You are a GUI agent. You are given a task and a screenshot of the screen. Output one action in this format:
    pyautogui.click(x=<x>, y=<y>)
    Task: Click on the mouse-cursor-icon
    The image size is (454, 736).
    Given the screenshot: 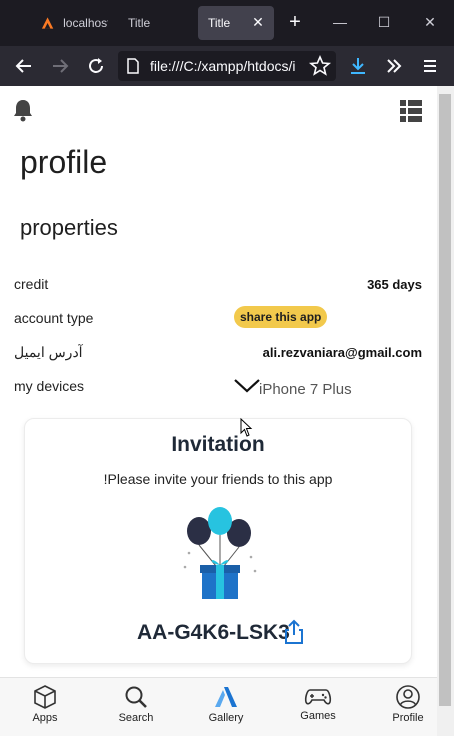 What is the action you would take?
    pyautogui.click(x=247, y=427)
    